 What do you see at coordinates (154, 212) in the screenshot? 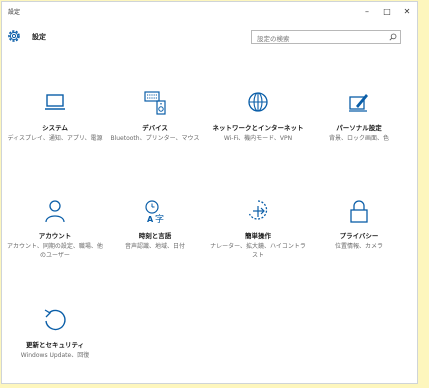
I see `time-language-icon: A 字` at bounding box center [154, 212].